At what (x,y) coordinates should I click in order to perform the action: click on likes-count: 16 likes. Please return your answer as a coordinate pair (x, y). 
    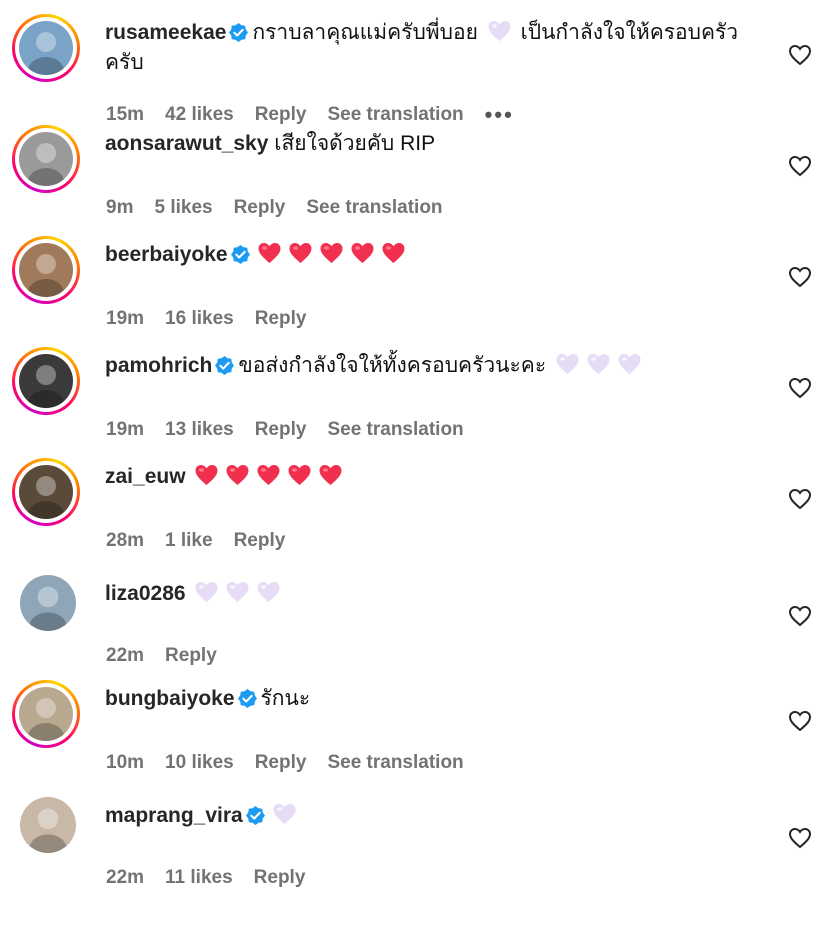
    Looking at the image, I should click on (199, 319).